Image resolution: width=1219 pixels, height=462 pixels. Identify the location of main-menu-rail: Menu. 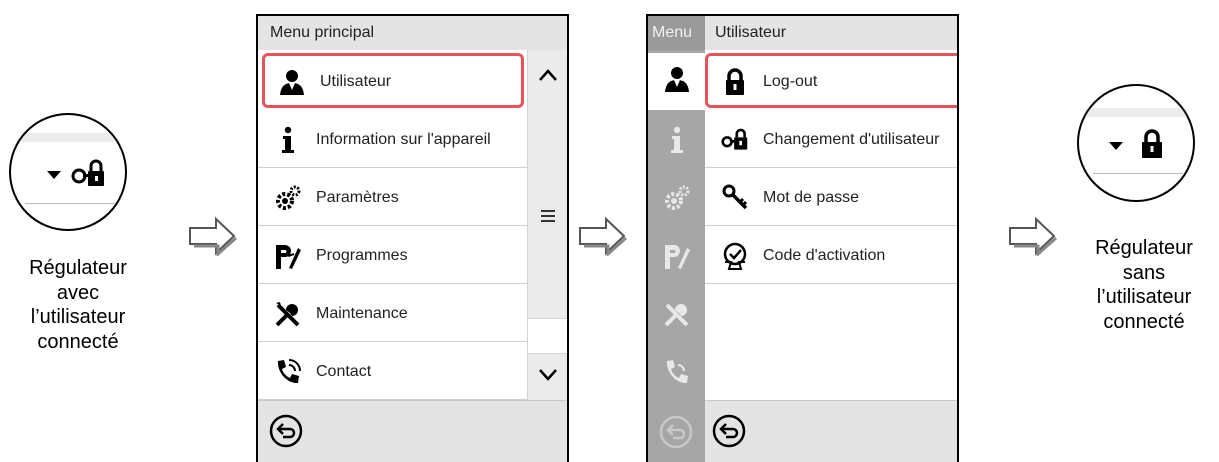
(676, 239).